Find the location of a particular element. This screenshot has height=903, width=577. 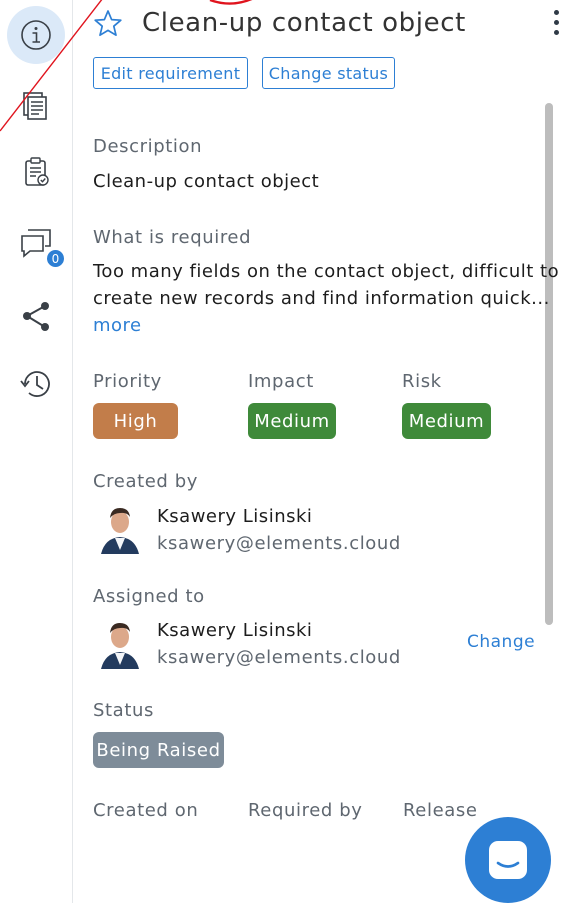

description-label: Description is located at coordinates (148, 146).